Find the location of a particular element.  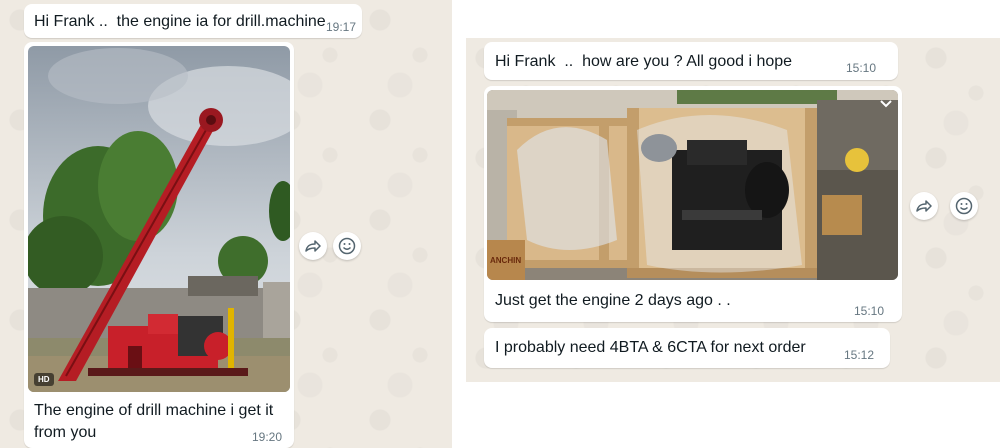

image-caption: Just get the engine 2 days ago . . is located at coordinates (613, 300).